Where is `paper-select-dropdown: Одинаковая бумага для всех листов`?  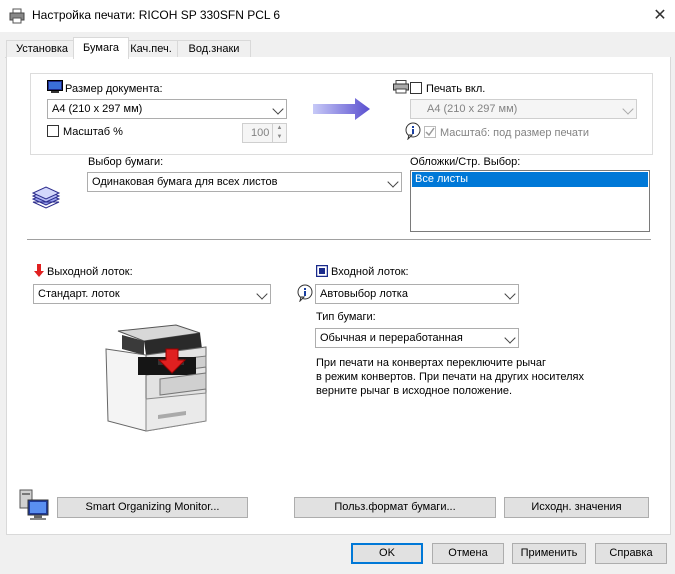 paper-select-dropdown: Одинаковая бумага для всех листов is located at coordinates (244, 182).